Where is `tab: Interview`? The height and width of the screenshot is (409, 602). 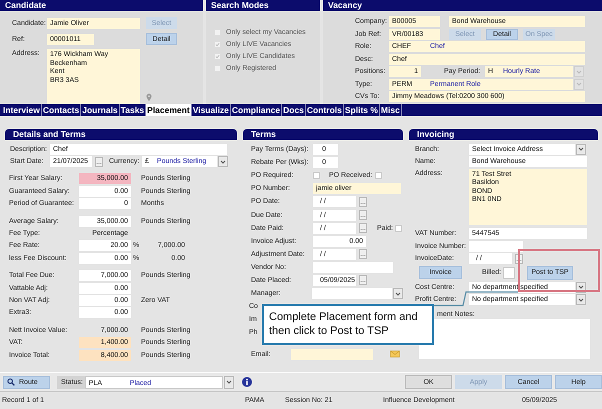 tab: Interview is located at coordinates (22, 110).